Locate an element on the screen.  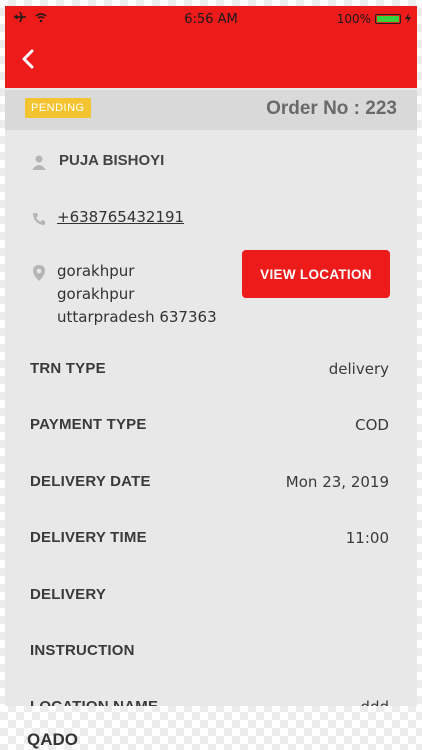
detail-row-delivery: DELIVERY is located at coordinates (211, 598).